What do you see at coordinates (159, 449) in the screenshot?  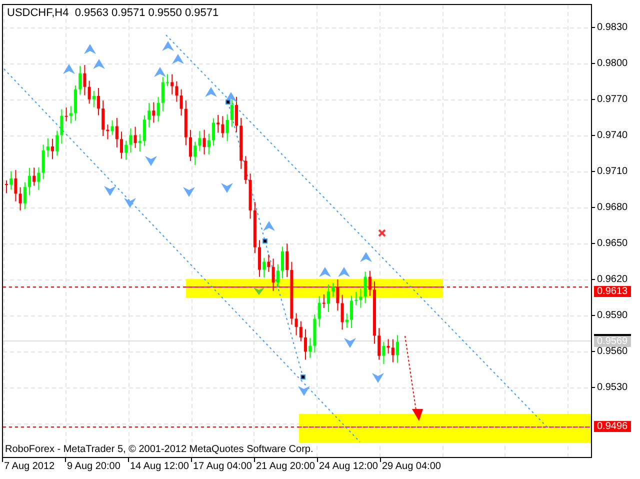 I see `copyright-text: RoboForex - MetaTrader 5, © 2001-2012 MetaQuotes Software Corp.` at bounding box center [159, 449].